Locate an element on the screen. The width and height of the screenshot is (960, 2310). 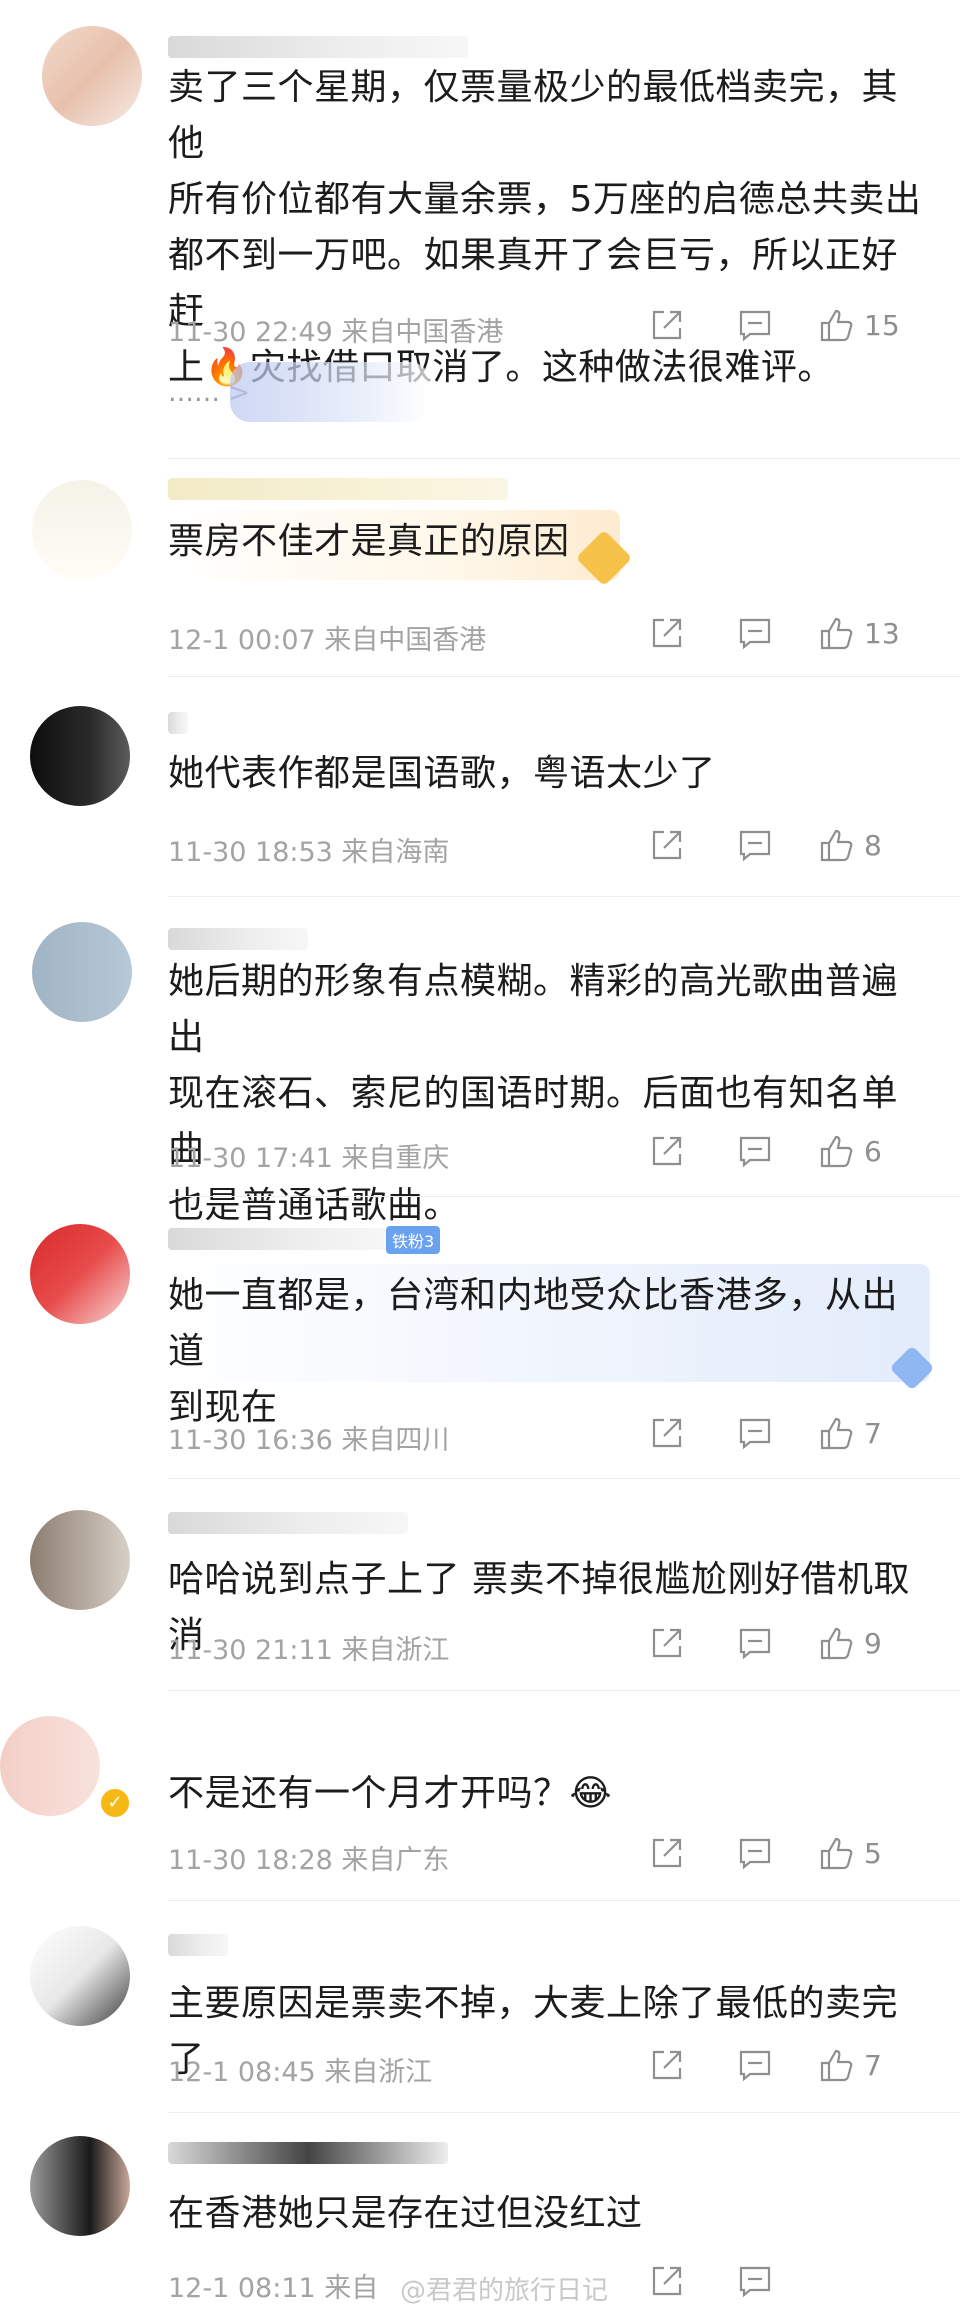
like-button: 9 is located at coordinates (850, 1643).